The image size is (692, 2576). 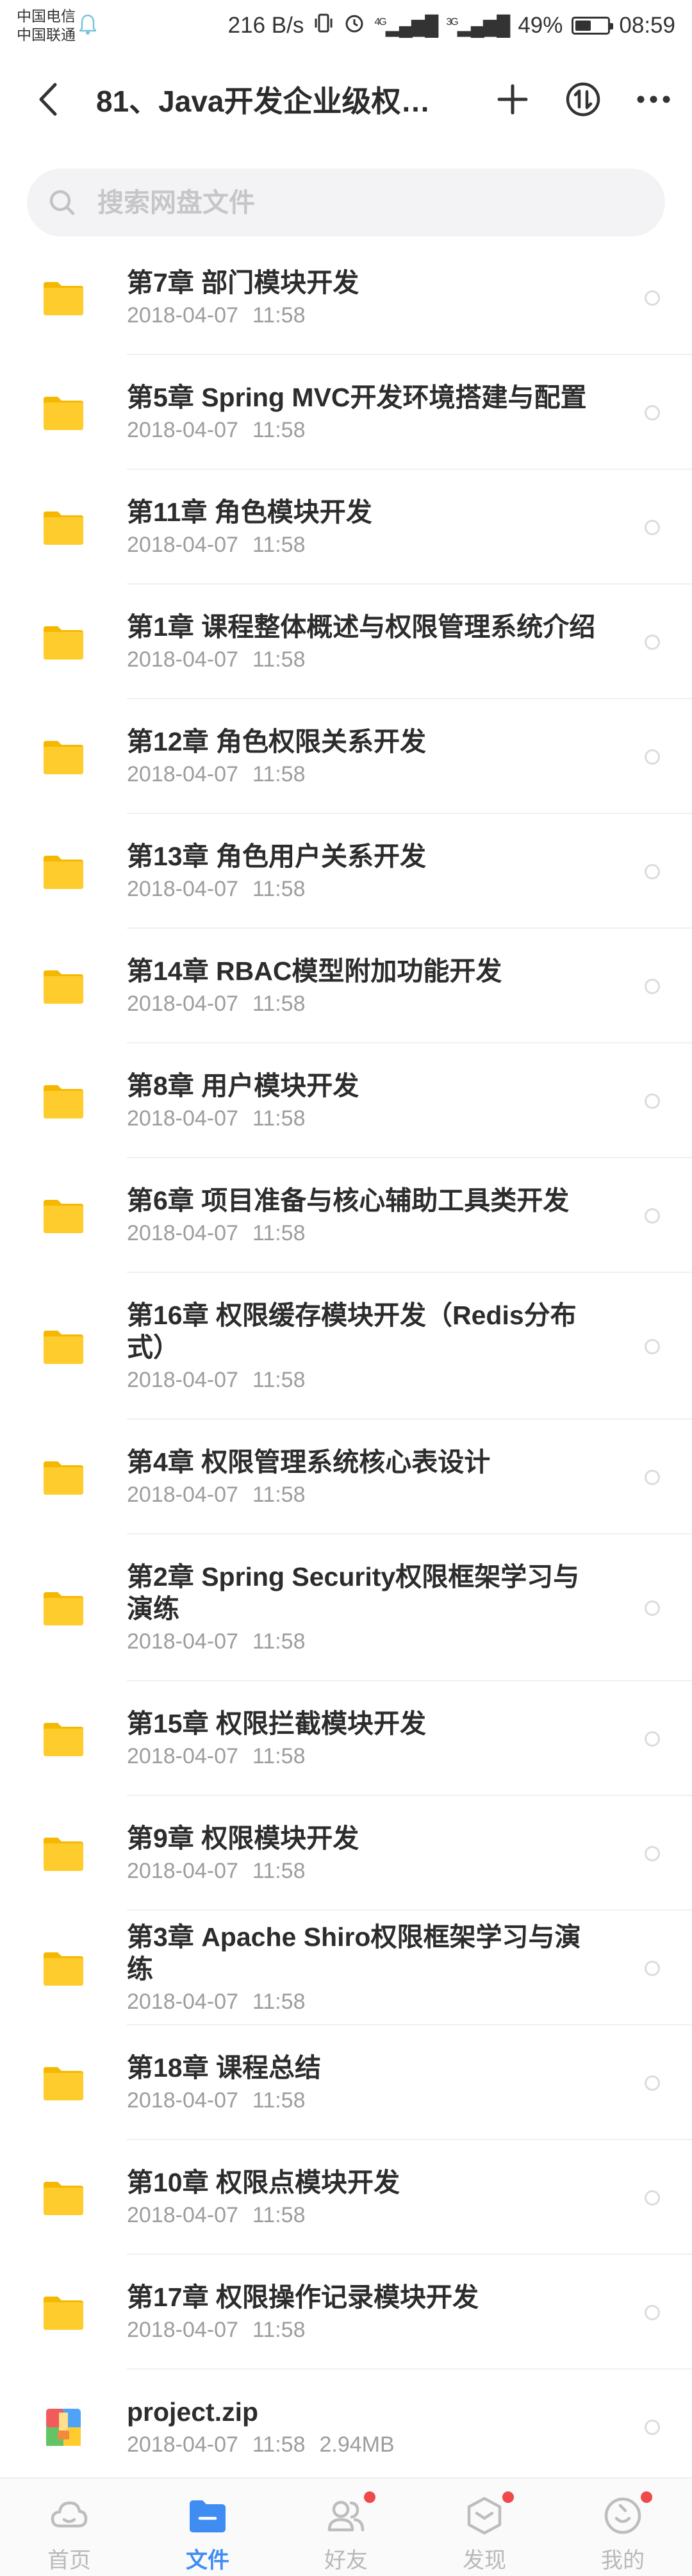 What do you see at coordinates (346, 297) in the screenshot?
I see `folder-row: 第7章 部门模块开发 2018-04-07 11:58` at bounding box center [346, 297].